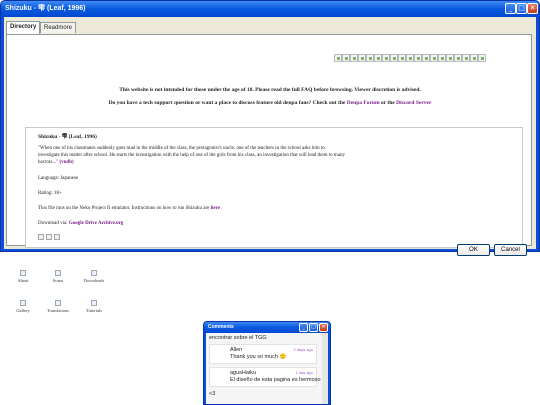 The height and width of the screenshot is (405, 540). I want to click on gallery-label: Gallery, so click(23, 310).